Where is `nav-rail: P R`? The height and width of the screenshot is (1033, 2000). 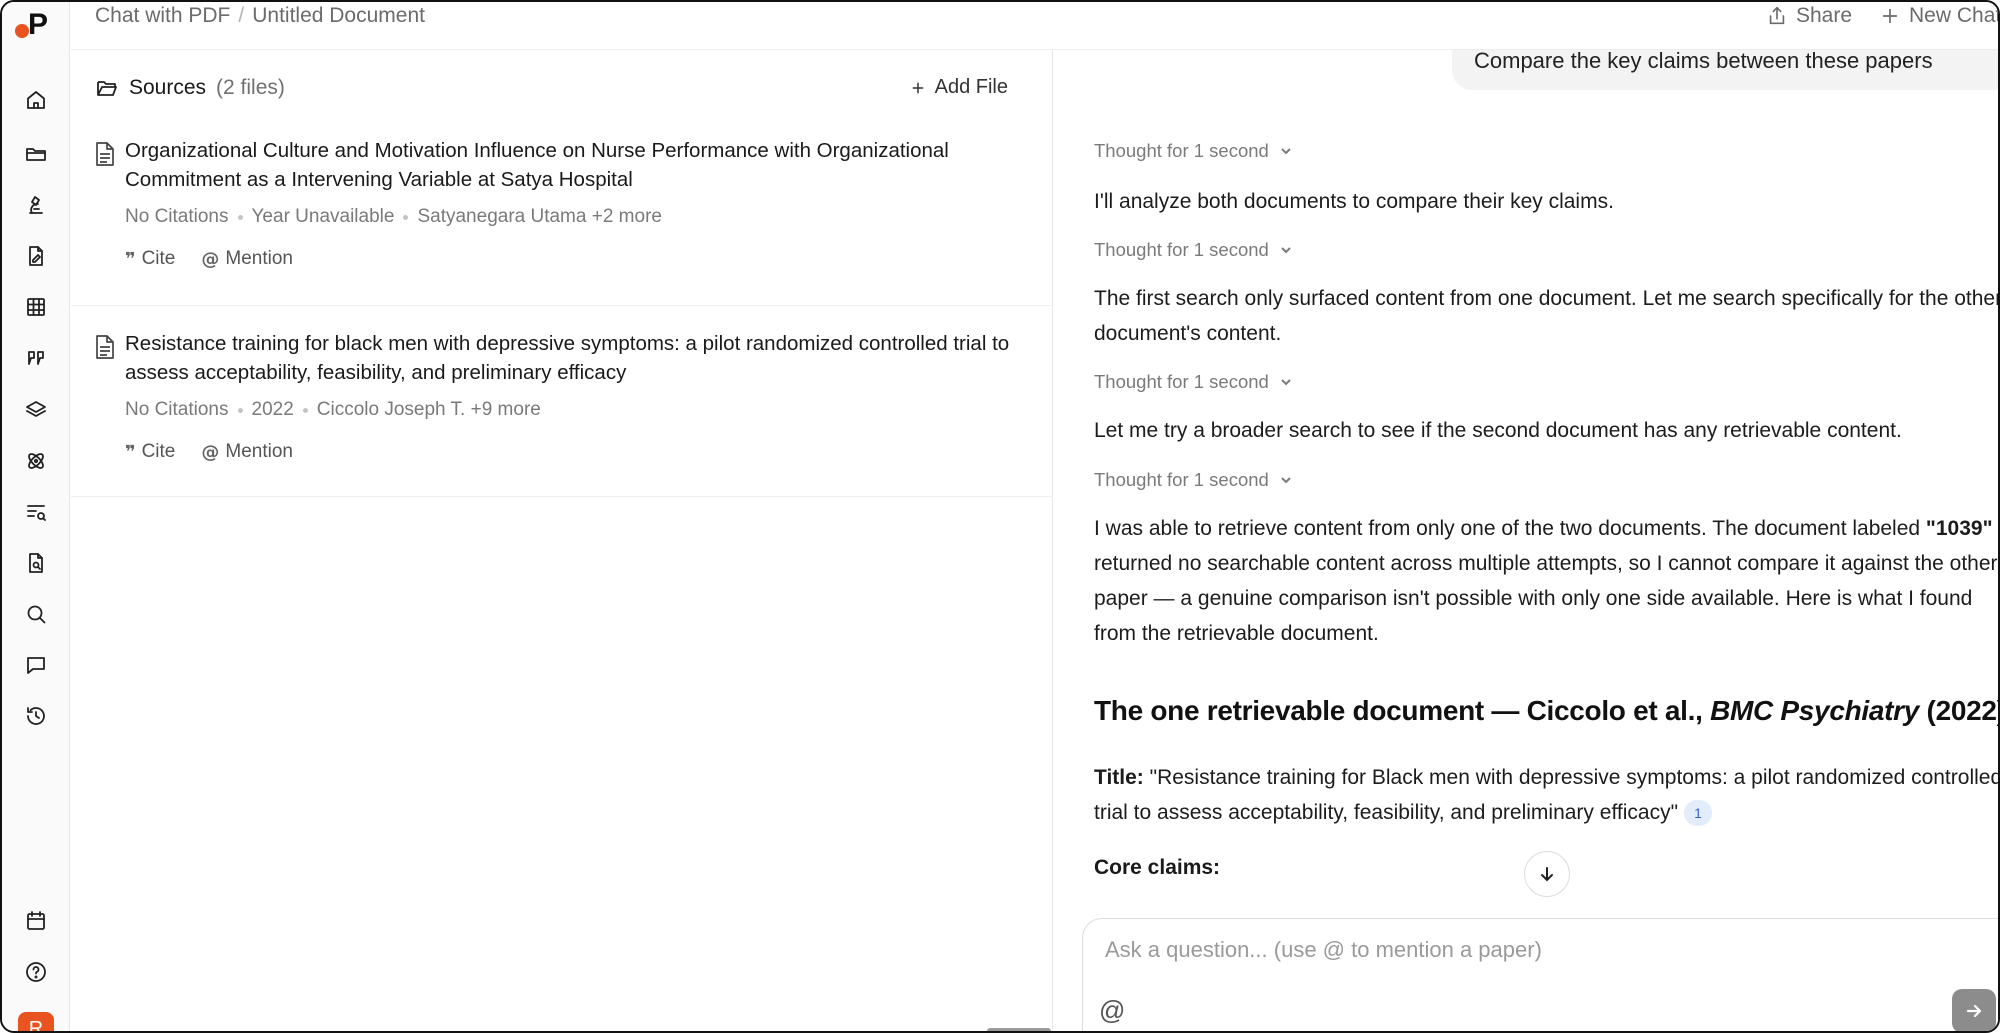
nav-rail: P R is located at coordinates (36, 516).